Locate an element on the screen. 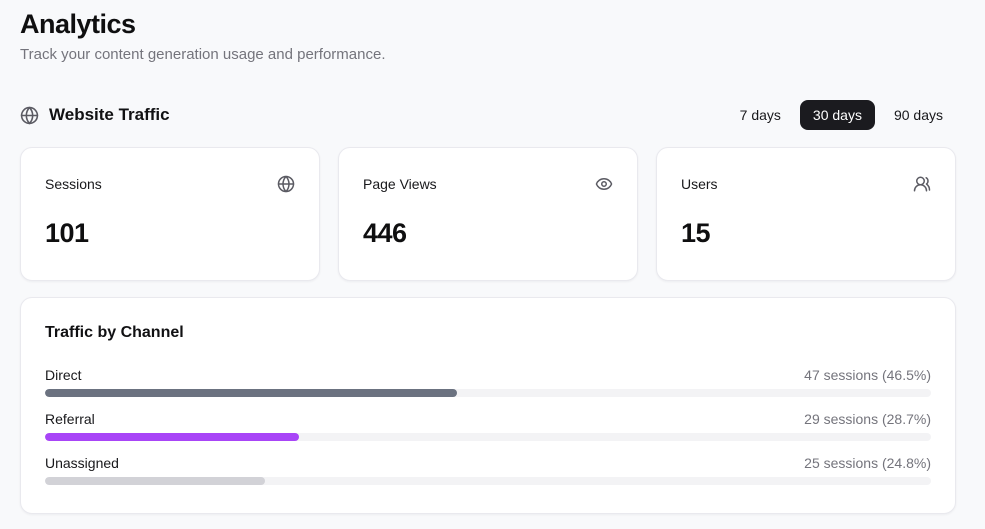  stat-head: Sessions is located at coordinates (170, 184).